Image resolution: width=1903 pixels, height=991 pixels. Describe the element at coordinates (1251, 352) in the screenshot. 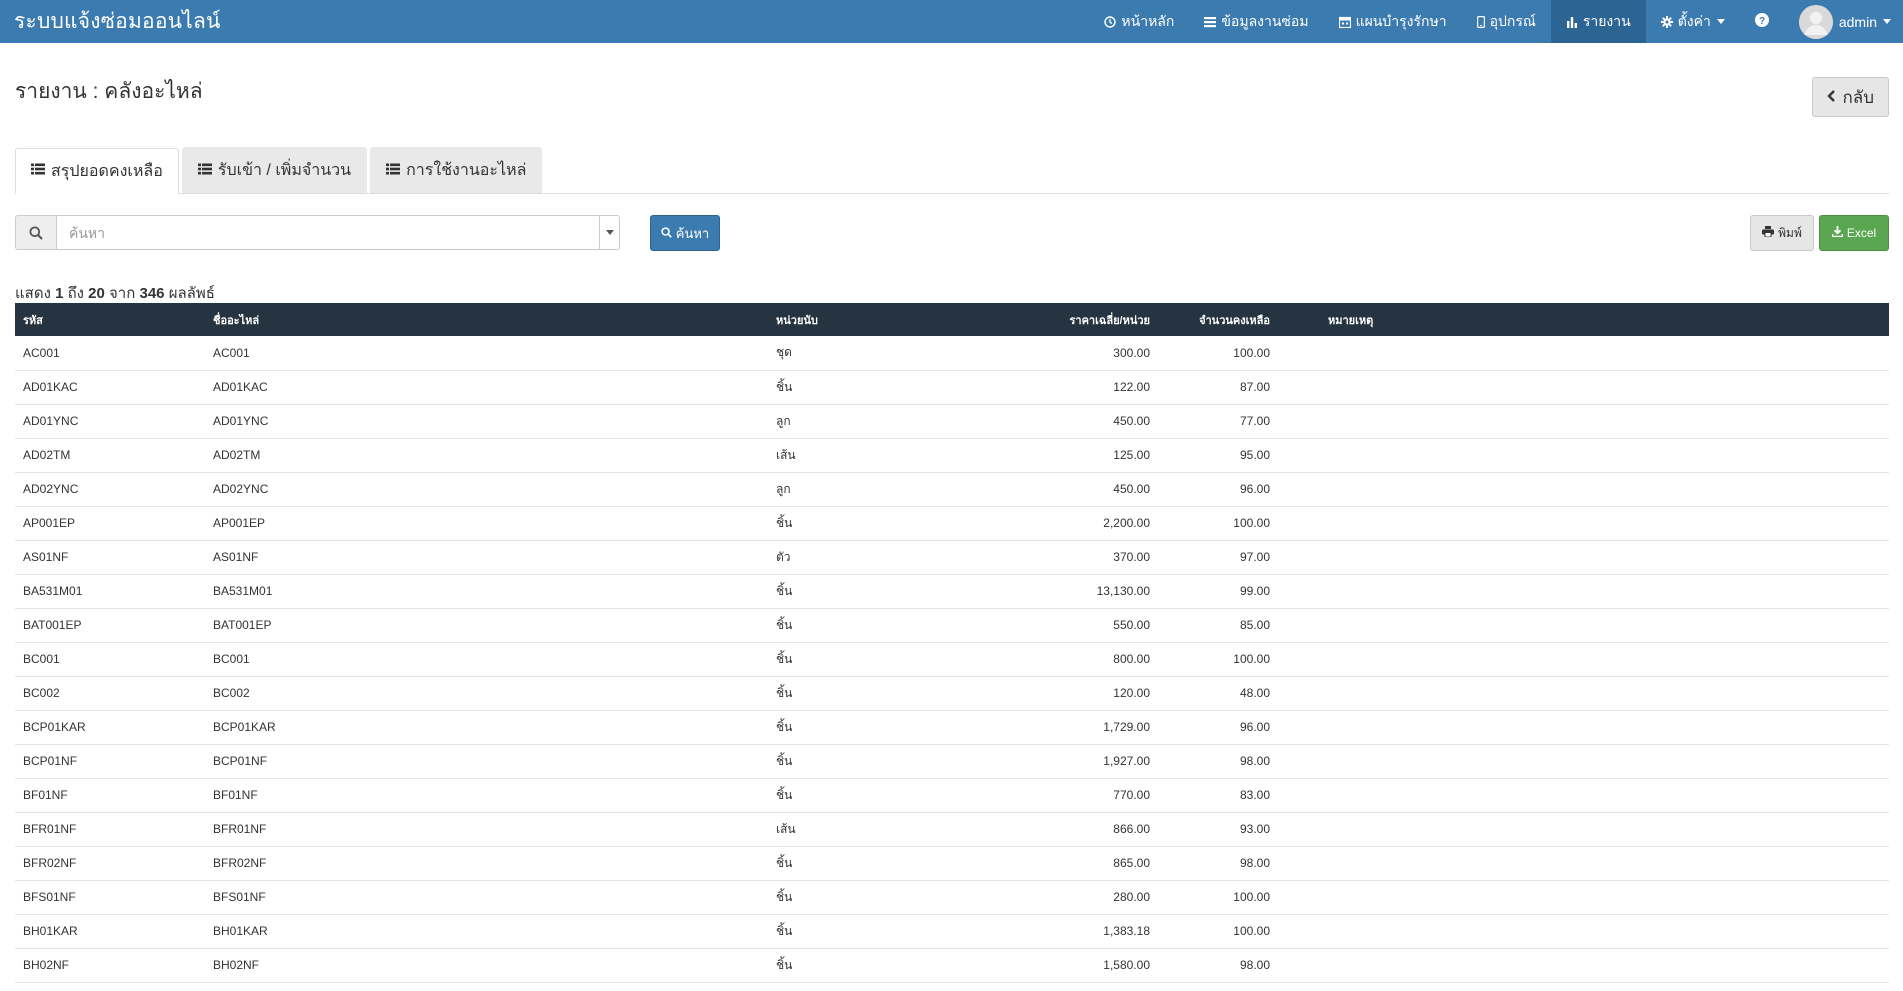

I see `cell-remaining: 100.00` at that location.